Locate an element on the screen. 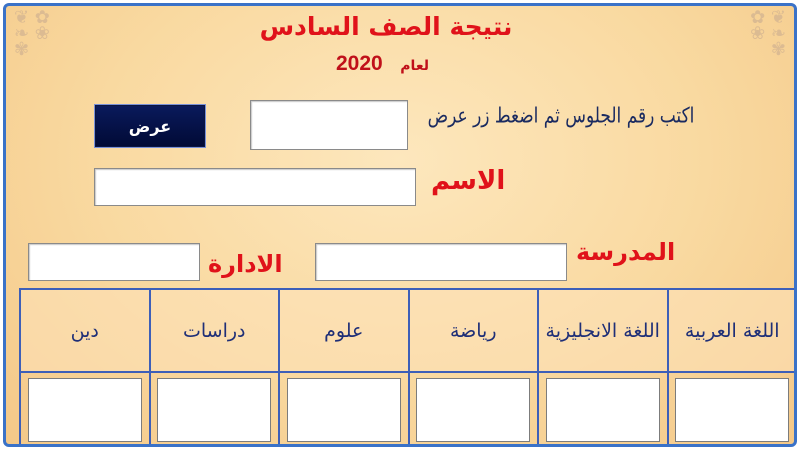 This screenshot has width=800, height=450. name-label: الاسم is located at coordinates (468, 181).